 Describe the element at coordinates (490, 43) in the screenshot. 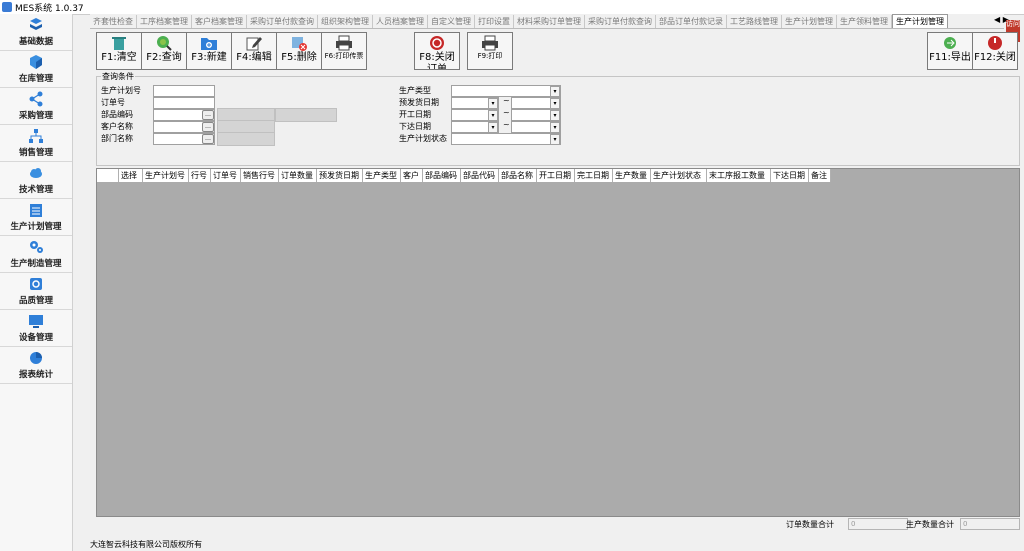

I see `printer-icon` at that location.